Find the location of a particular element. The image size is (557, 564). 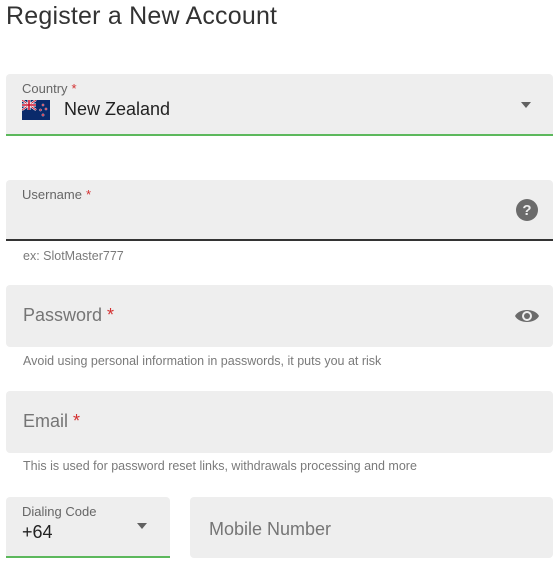

password-label: Password * is located at coordinates (68, 315).